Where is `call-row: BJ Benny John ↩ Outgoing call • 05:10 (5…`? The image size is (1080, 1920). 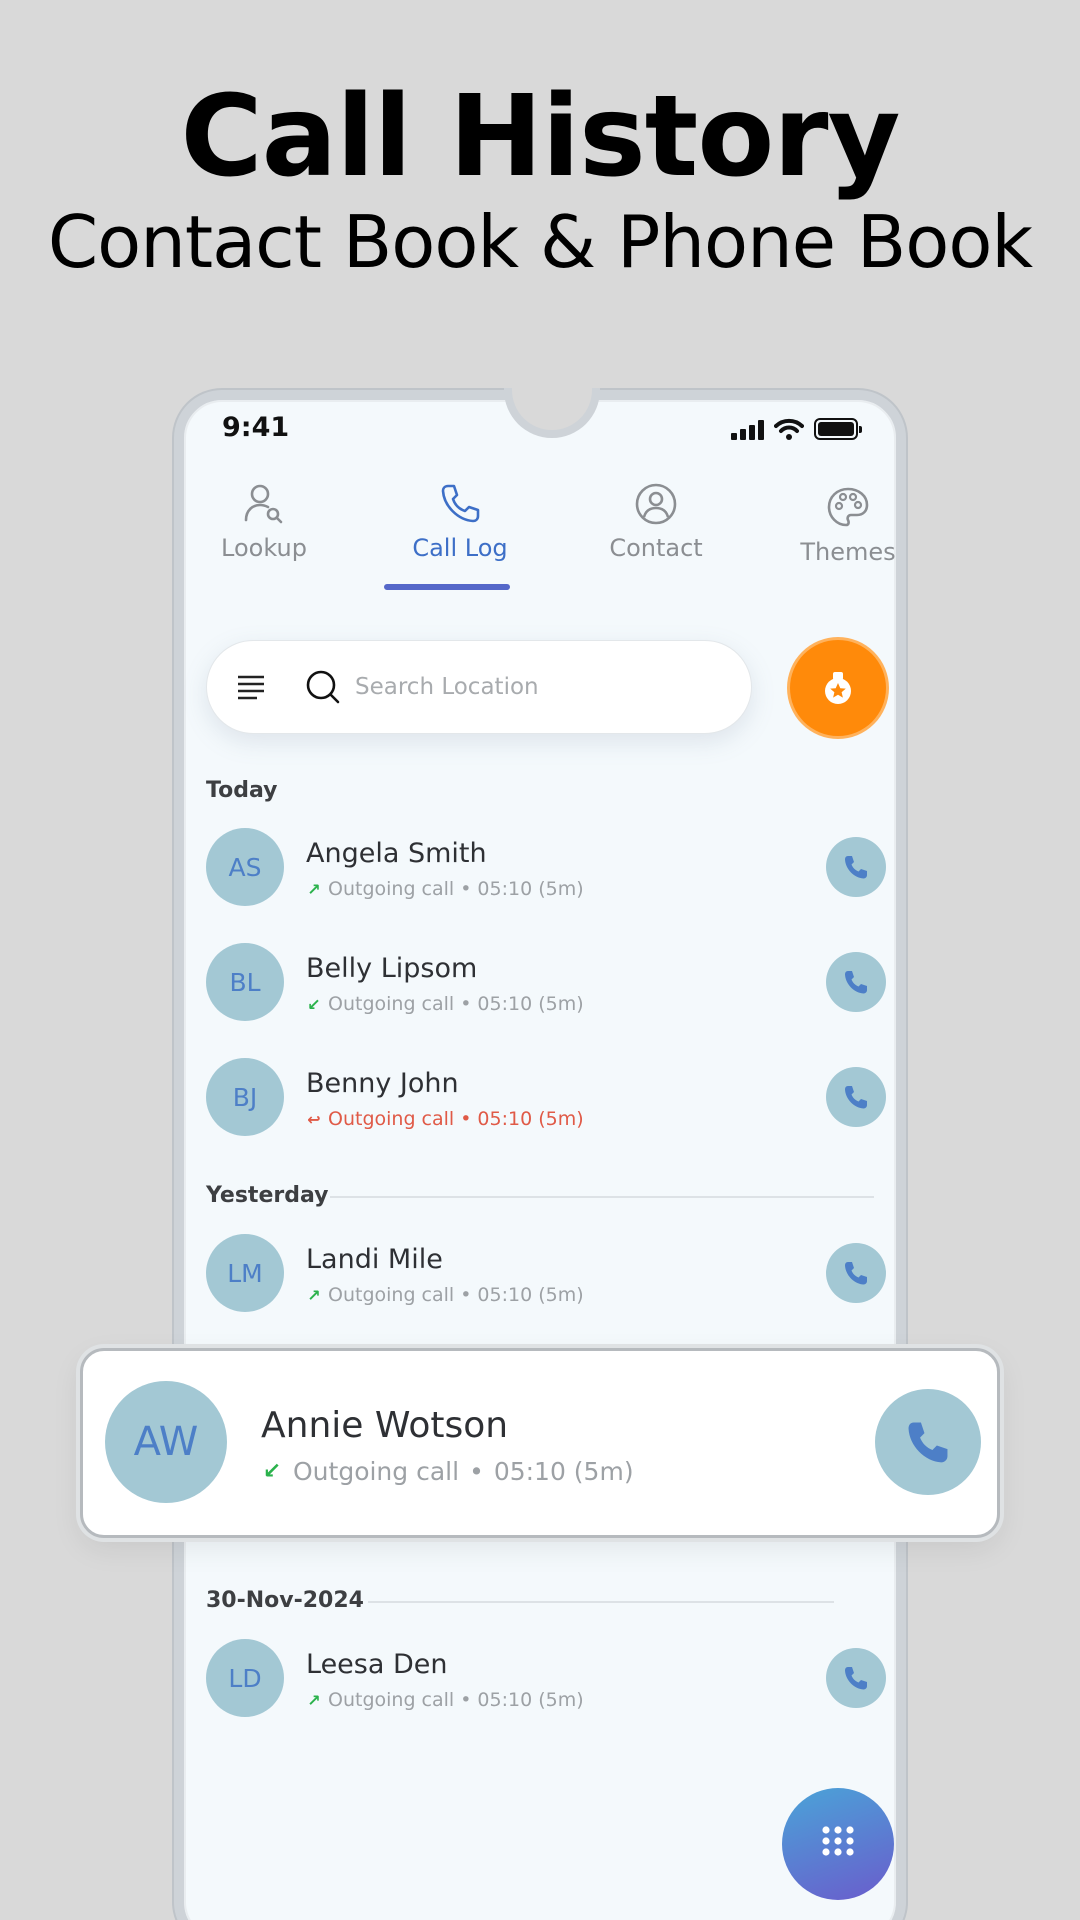
call-row: BJ Benny John ↩ Outgoing call • 05:10 (5… is located at coordinates (546, 1098).